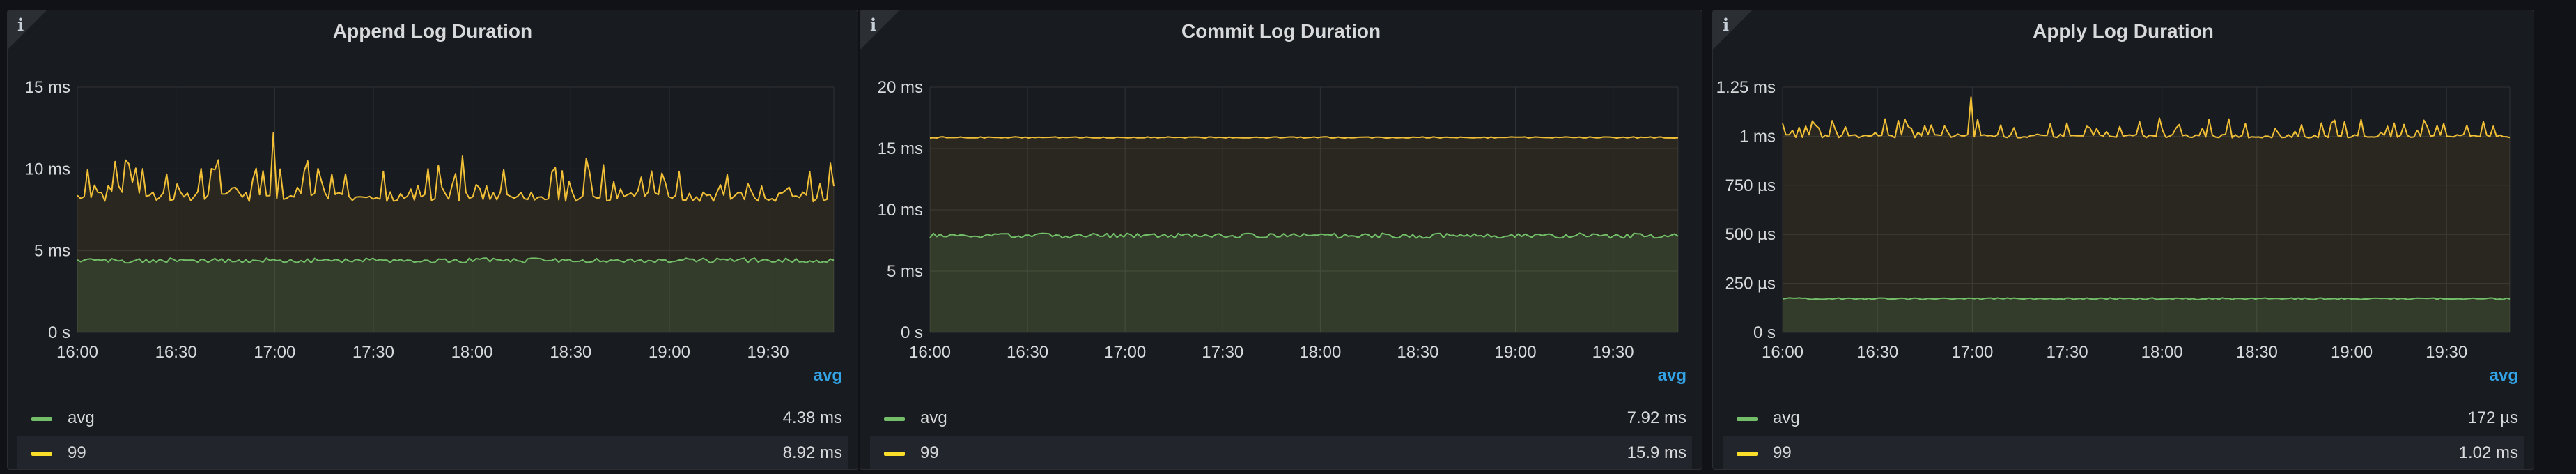 The height and width of the screenshot is (474, 2576). Describe the element at coordinates (2123, 31) in the screenshot. I see `panel-title: Apply Log Duration` at that location.